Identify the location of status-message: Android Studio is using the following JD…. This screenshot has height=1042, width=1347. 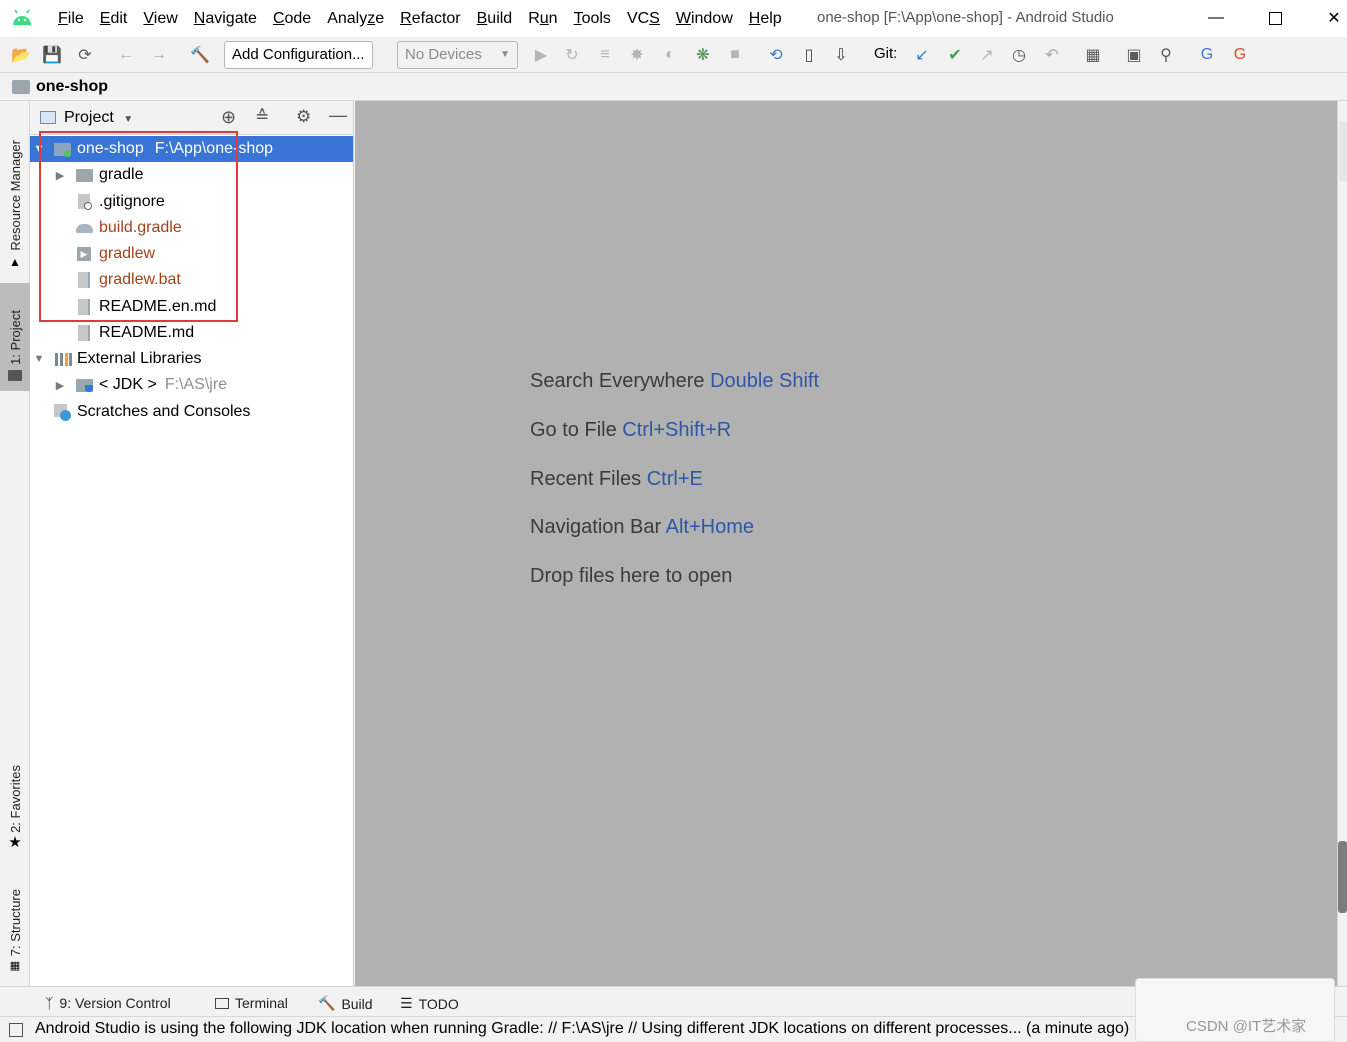
(585, 1029).